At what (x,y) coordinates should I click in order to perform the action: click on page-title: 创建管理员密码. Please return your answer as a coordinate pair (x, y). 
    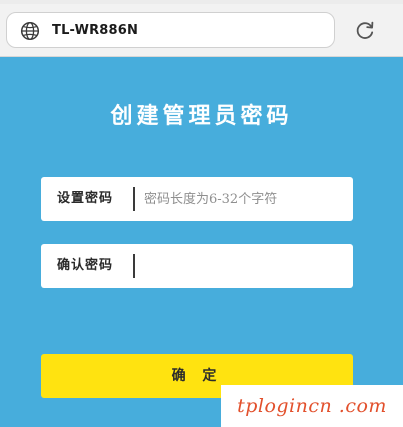
    Looking at the image, I should click on (201, 116).